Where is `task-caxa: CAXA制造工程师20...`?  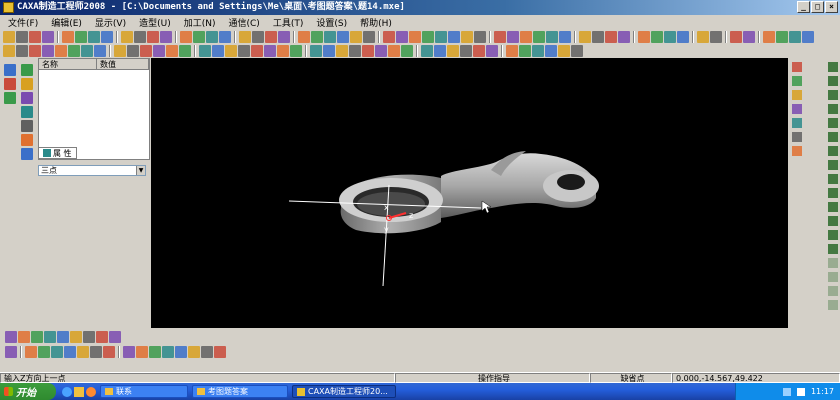
task-caxa: CAXA制造工程师20... is located at coordinates (344, 391).